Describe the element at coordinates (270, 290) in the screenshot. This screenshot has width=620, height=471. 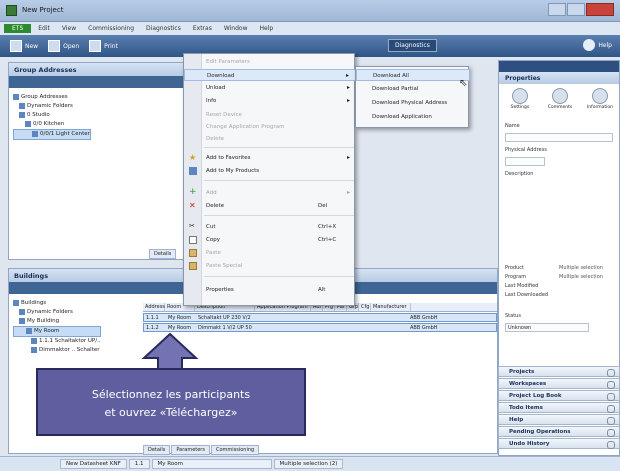
I see `menu-item-properties: Properties Alt` at that location.